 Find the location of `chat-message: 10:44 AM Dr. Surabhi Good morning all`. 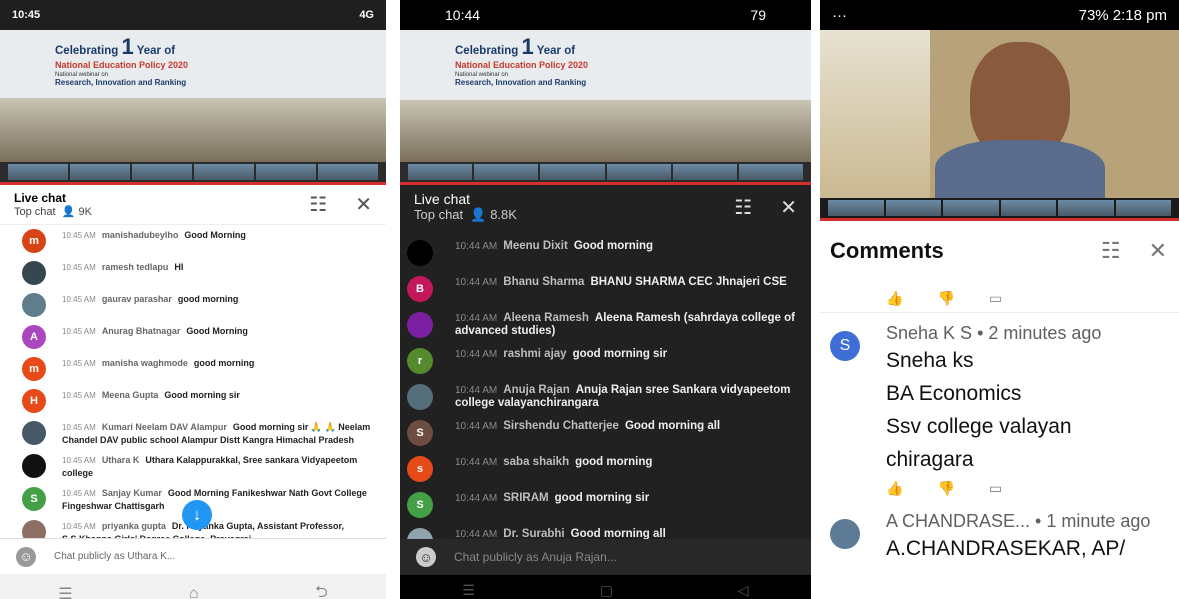

chat-message: 10:44 AM Dr. Surabhi Good morning all is located at coordinates (605, 531).